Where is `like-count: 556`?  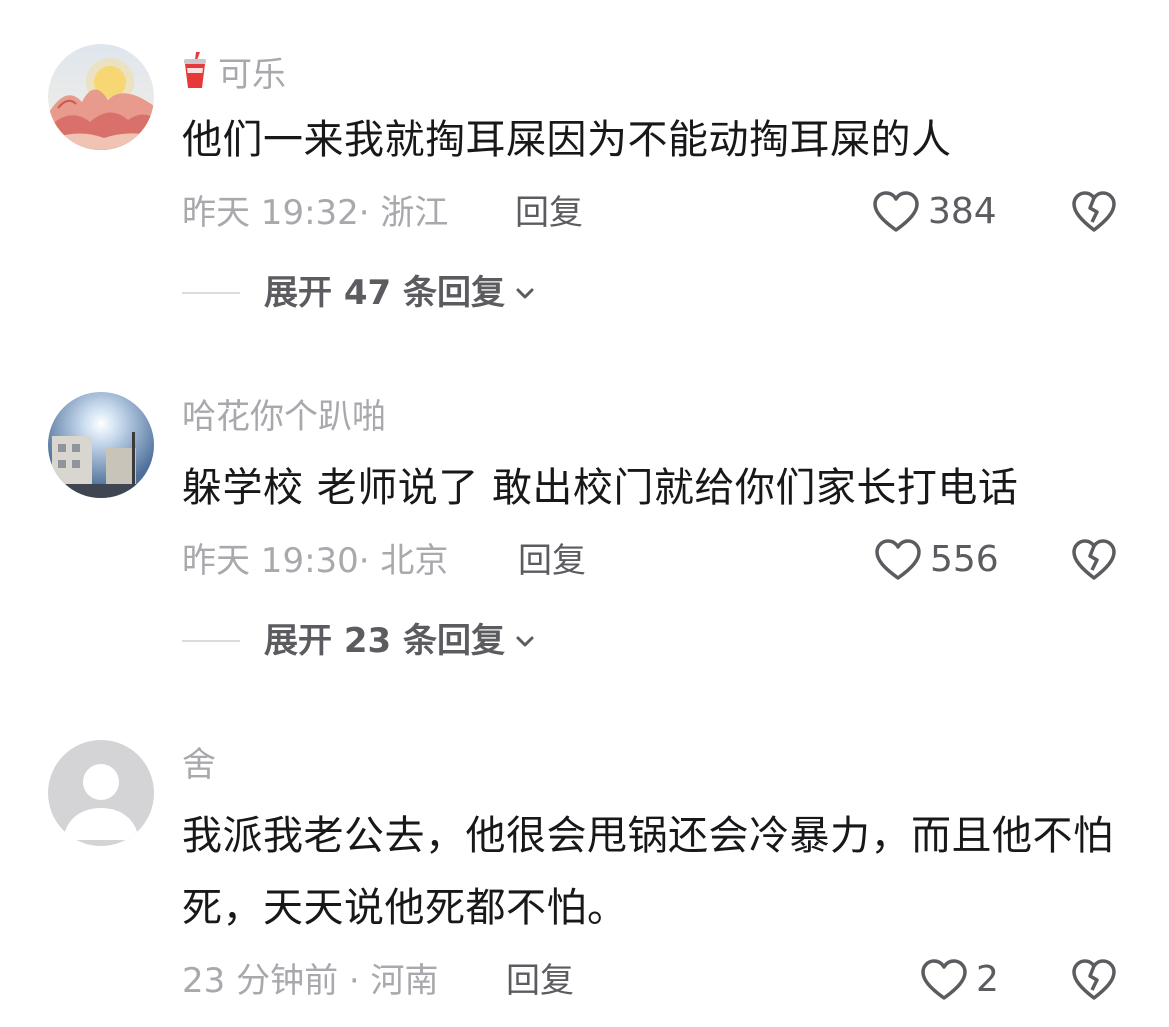 like-count: 556 is located at coordinates (964, 559).